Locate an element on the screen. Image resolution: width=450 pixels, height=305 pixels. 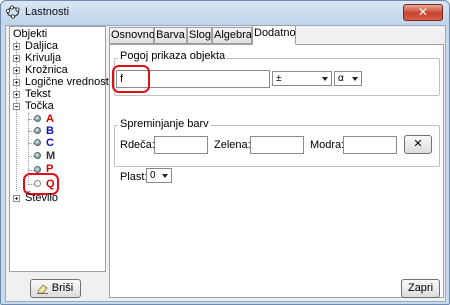
tree-item-kroznica: Krožnica is located at coordinates (46, 70).